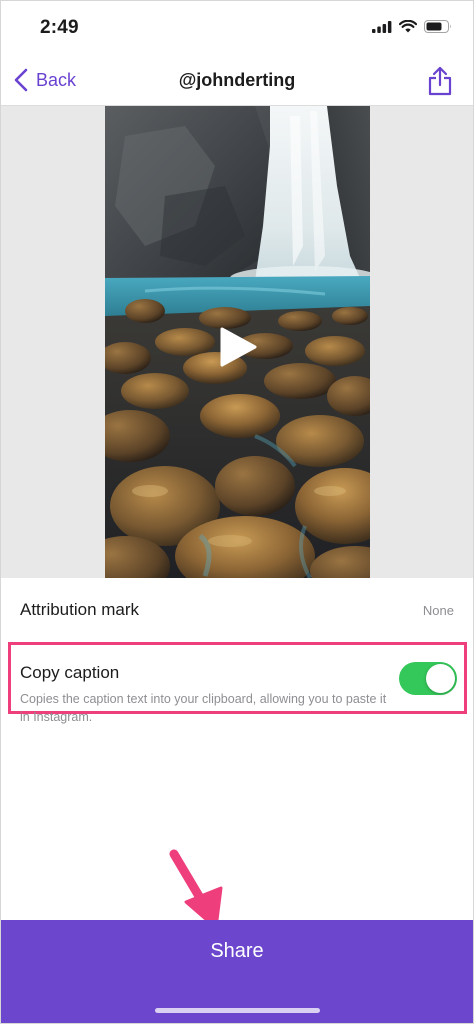  I want to click on wifi-icon, so click(408, 26).